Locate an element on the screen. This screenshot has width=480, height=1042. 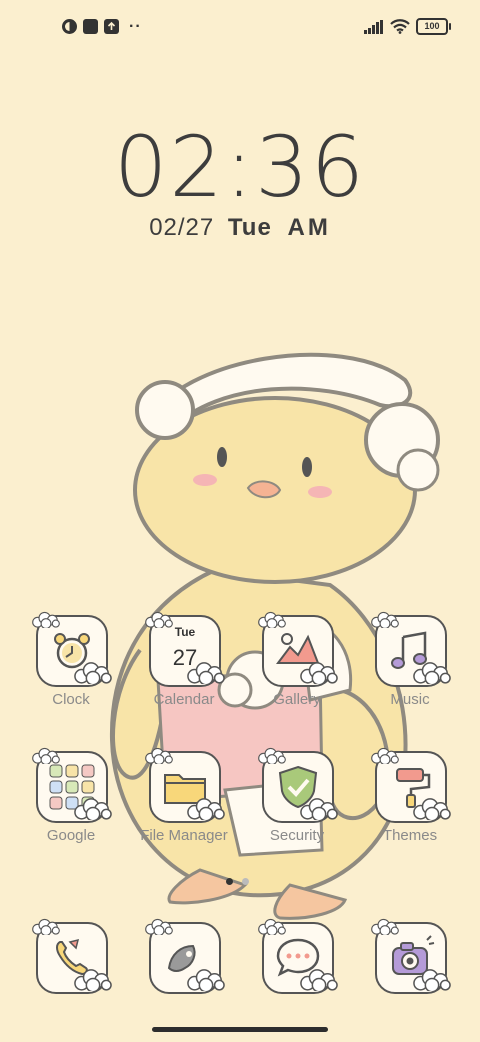
dock-browser is located at coordinates (184, 980).